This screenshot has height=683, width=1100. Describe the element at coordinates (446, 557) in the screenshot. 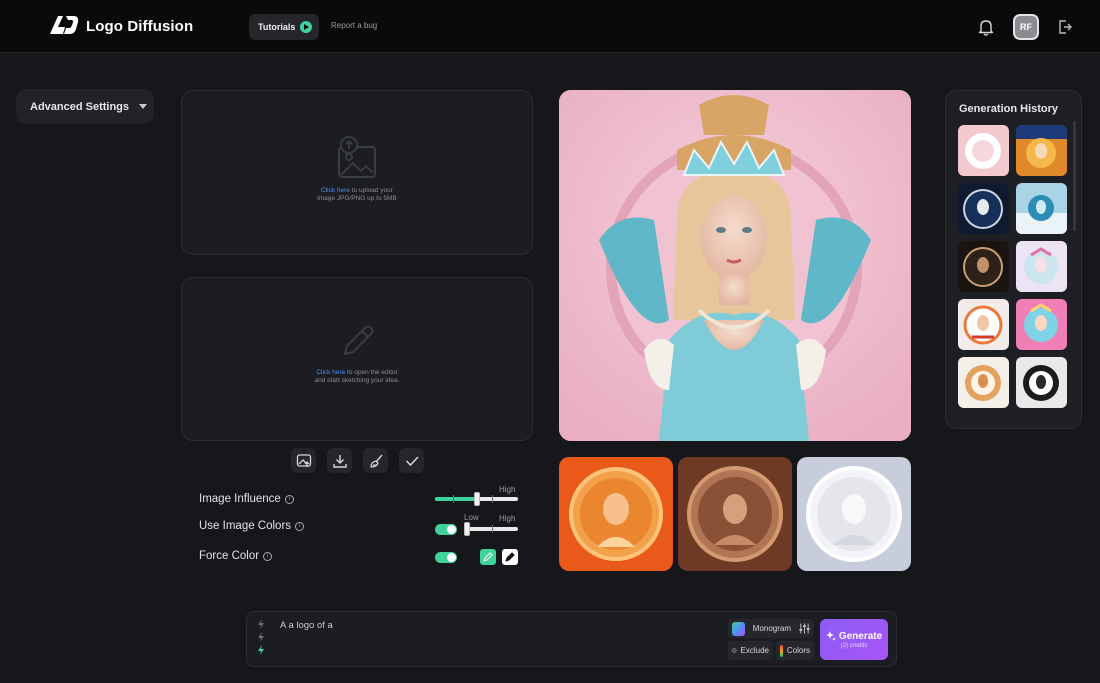

I see `force-color-toggle` at that location.